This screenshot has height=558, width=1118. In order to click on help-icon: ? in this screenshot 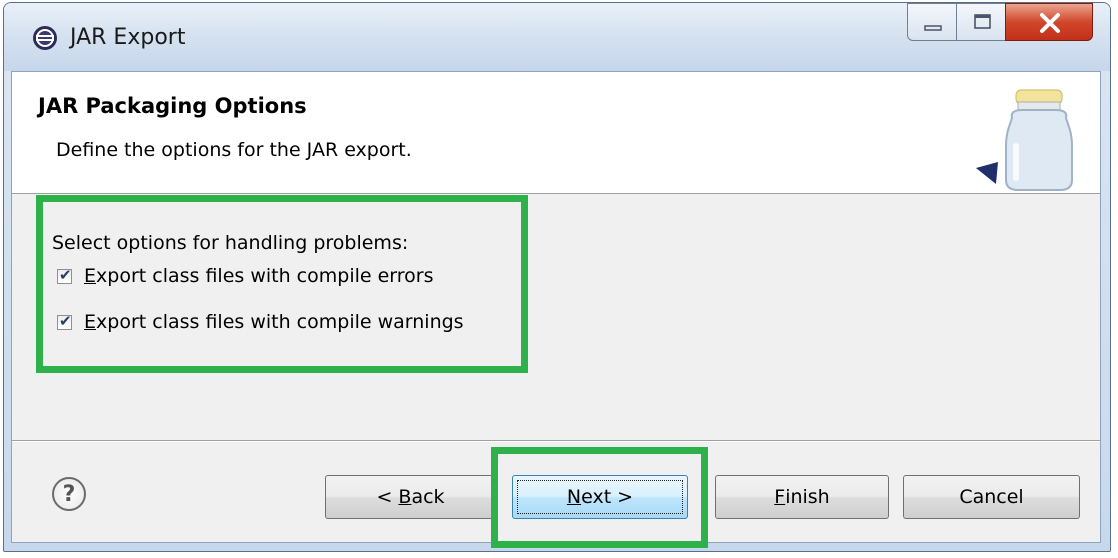, I will do `click(69, 494)`.